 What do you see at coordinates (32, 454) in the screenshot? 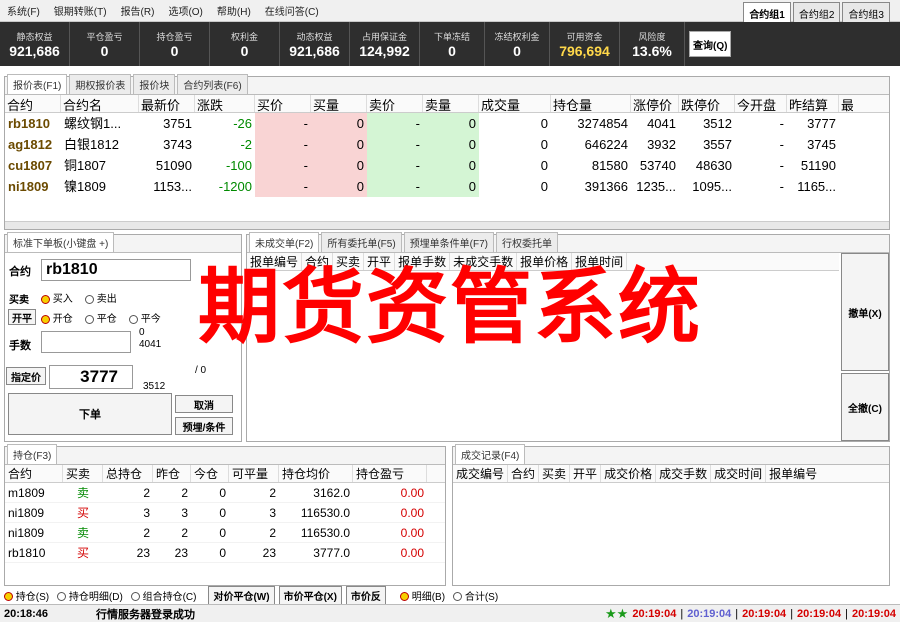
I see `tab-positions: 持仓(F3)` at bounding box center [32, 454].